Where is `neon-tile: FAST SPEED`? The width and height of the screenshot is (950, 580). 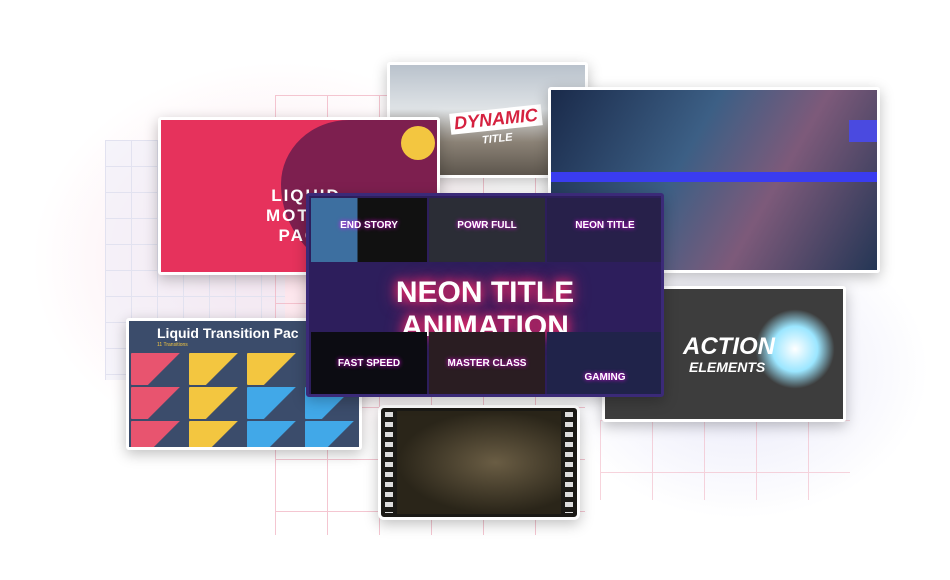 neon-tile: FAST SPEED is located at coordinates (369, 363).